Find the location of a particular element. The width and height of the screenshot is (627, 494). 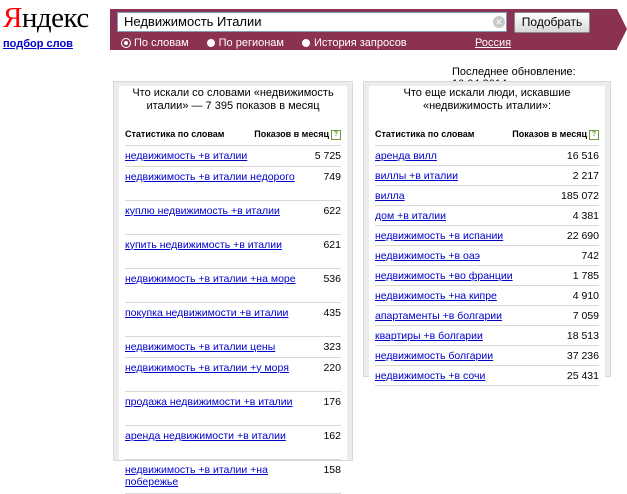

radio-history: История запросов is located at coordinates (354, 43).